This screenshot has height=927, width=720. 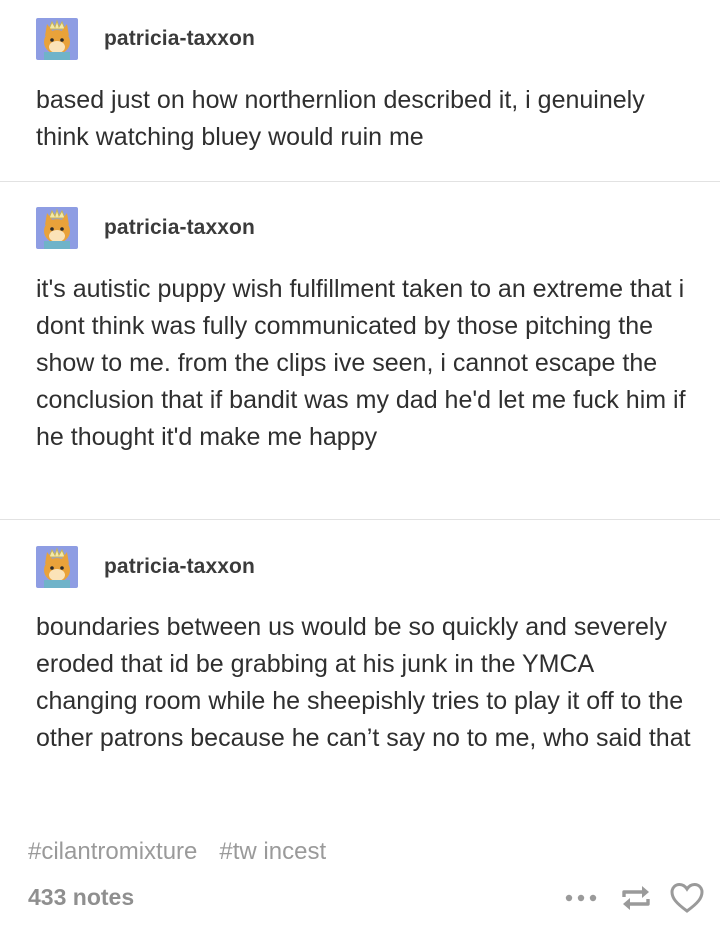 I want to click on tag-link: #cilantromixture, so click(x=112, y=852).